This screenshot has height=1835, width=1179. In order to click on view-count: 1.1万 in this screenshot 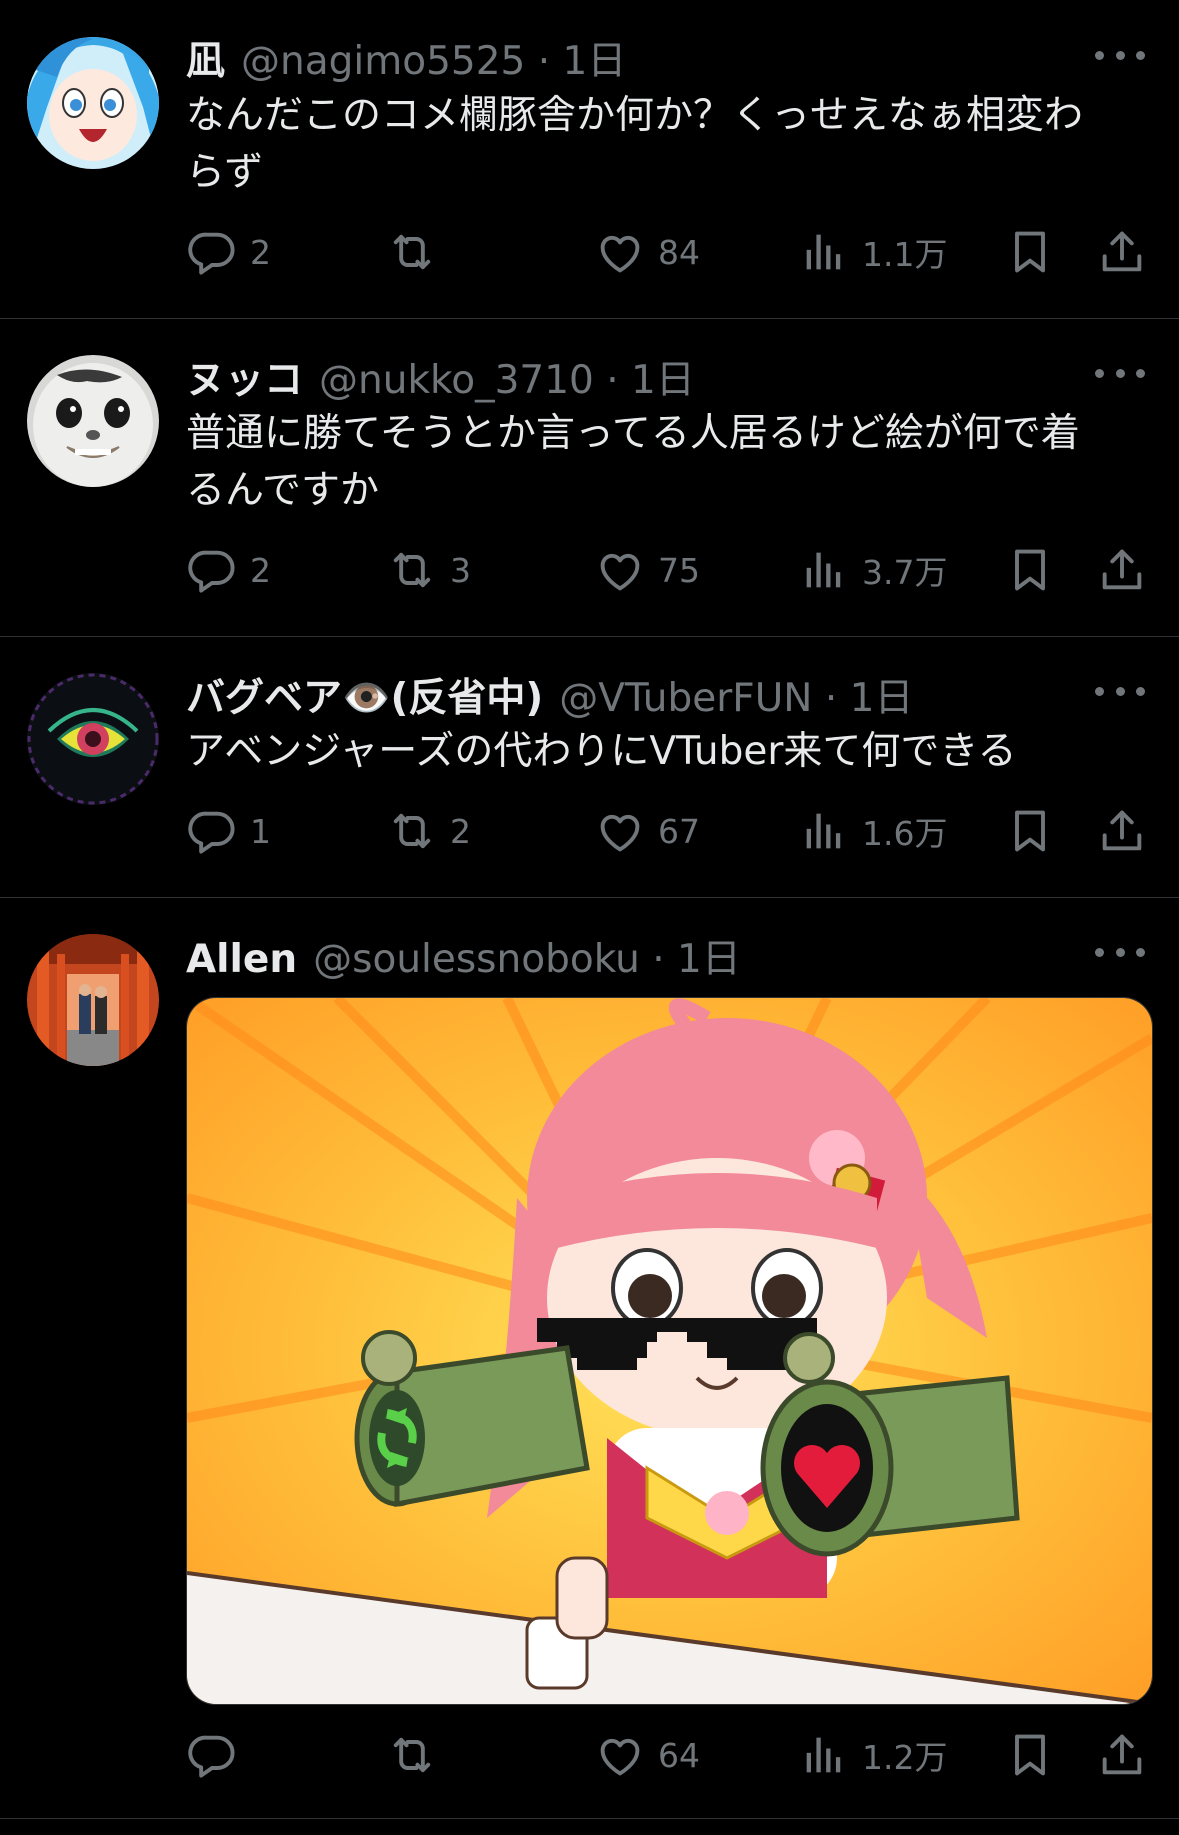, I will do `click(905, 254)`.